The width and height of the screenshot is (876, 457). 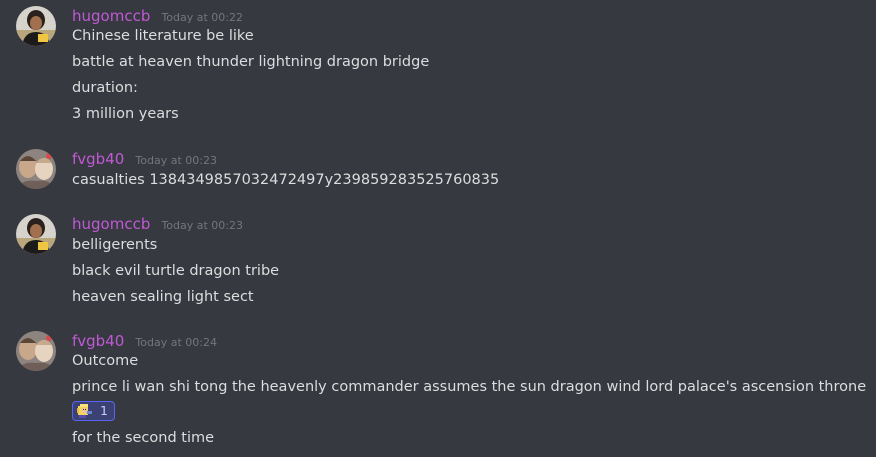 What do you see at coordinates (105, 361) in the screenshot?
I see `message-text: Outcome` at bounding box center [105, 361].